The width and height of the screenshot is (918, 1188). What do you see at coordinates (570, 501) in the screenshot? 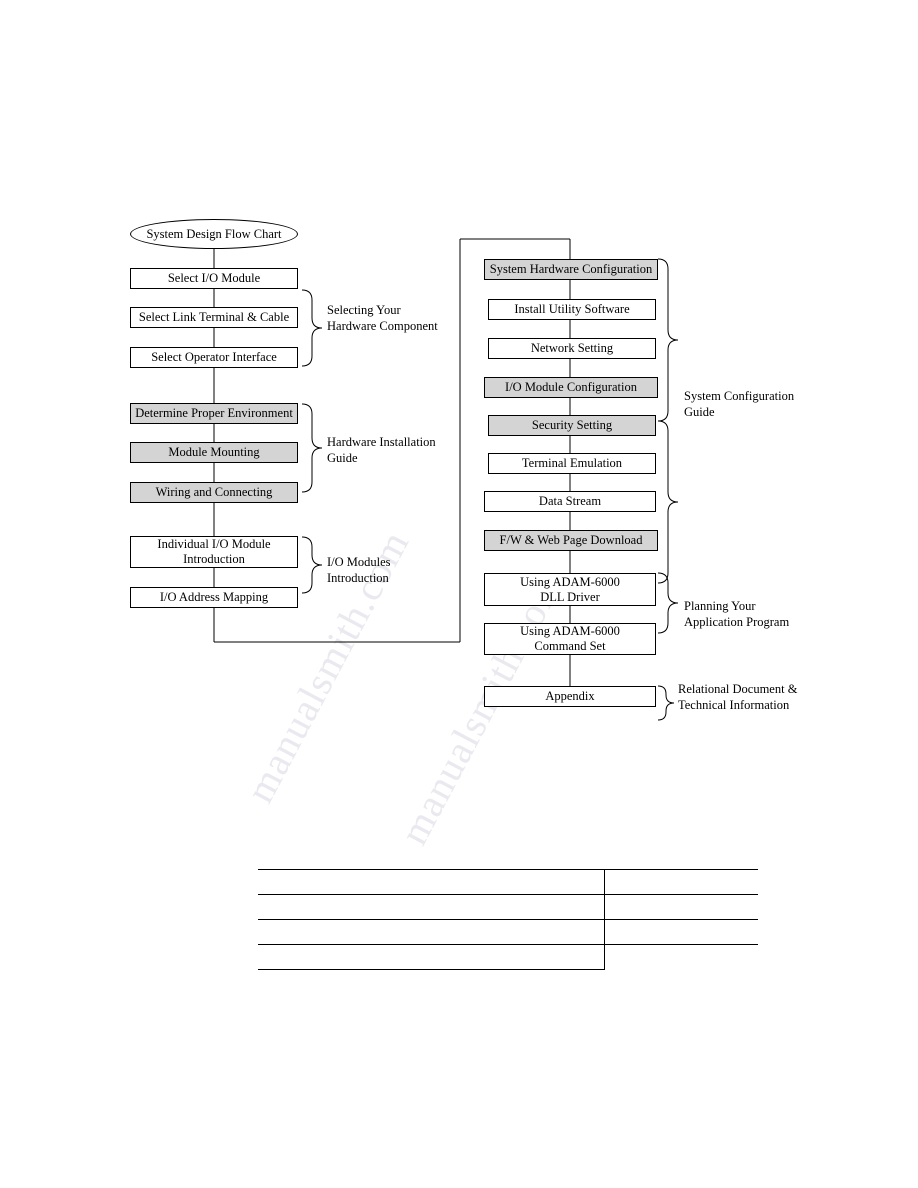
I see `flow-node-data-stream: Data Stream` at bounding box center [570, 501].